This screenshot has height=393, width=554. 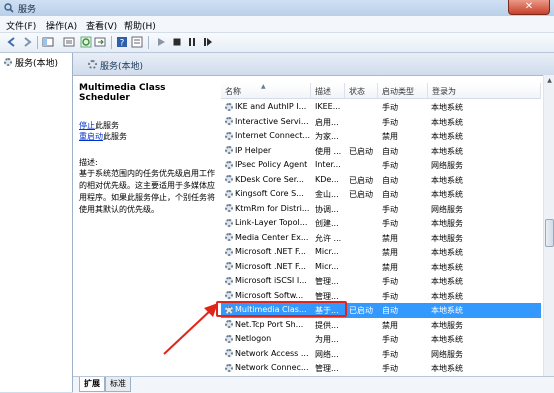 I want to click on service-row: Interactive Servi... 启用... 手动 本地系统, so click(x=381, y=122).